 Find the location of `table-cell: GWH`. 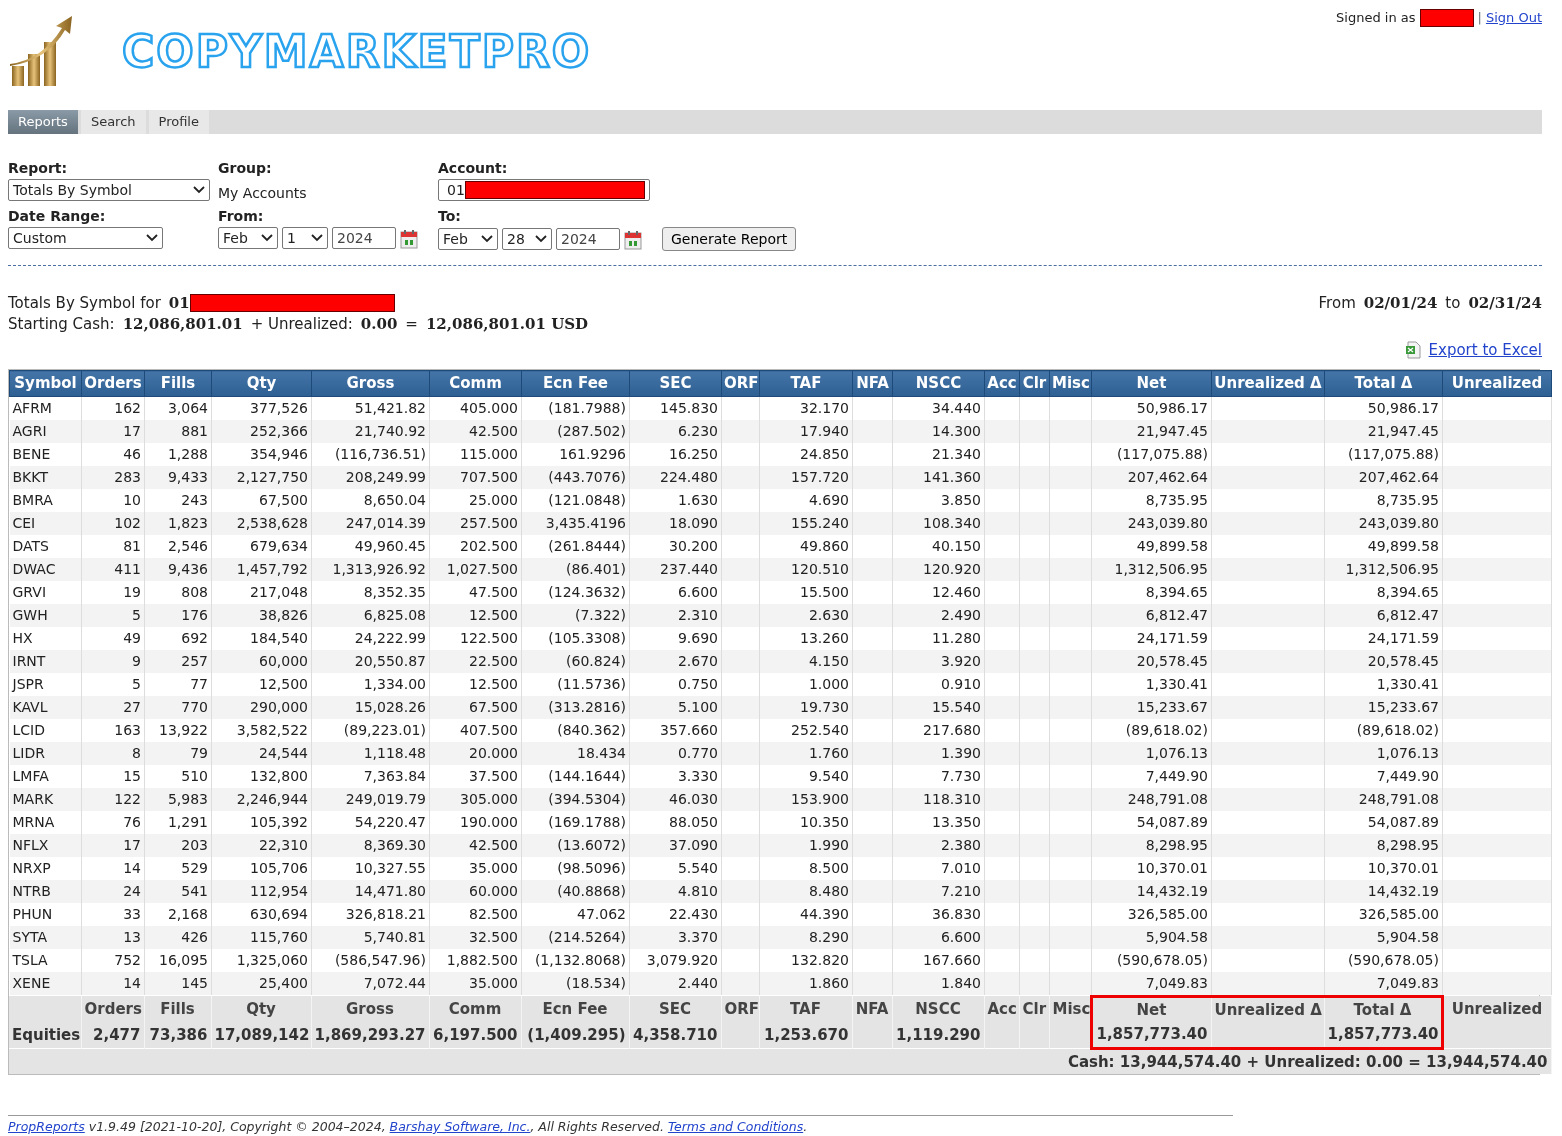

table-cell: GWH is located at coordinates (45, 615).